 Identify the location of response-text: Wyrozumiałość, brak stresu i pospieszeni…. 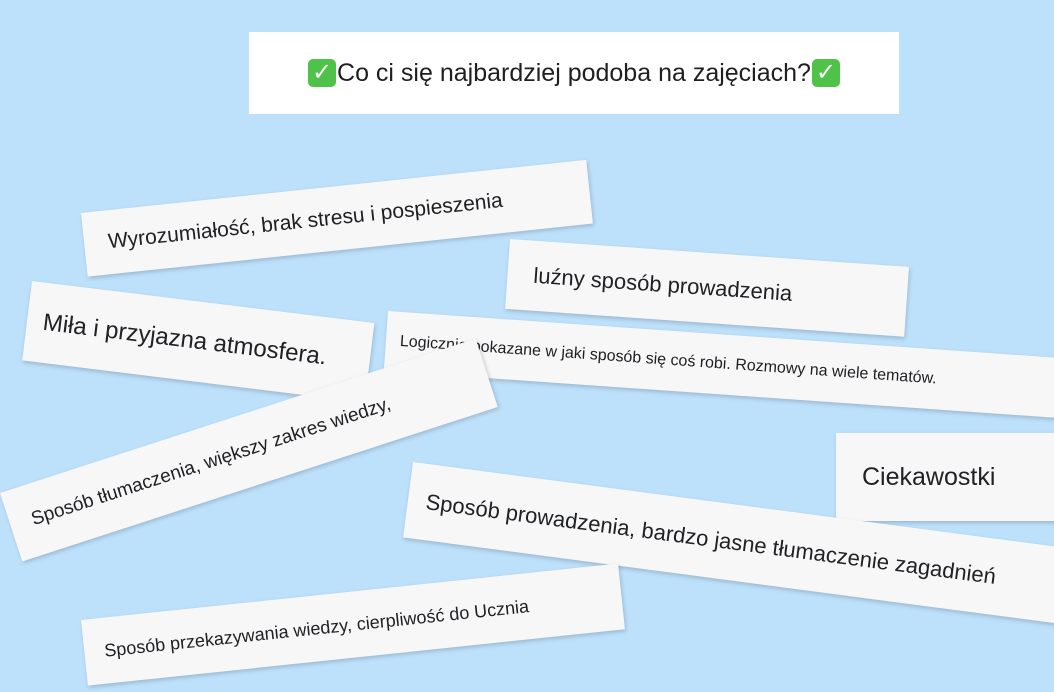
(305, 221).